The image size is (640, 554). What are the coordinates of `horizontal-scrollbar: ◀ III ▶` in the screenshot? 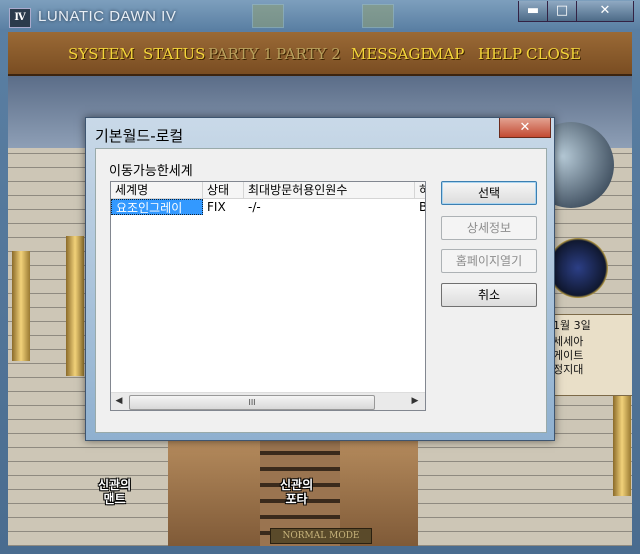 It's located at (268, 401).